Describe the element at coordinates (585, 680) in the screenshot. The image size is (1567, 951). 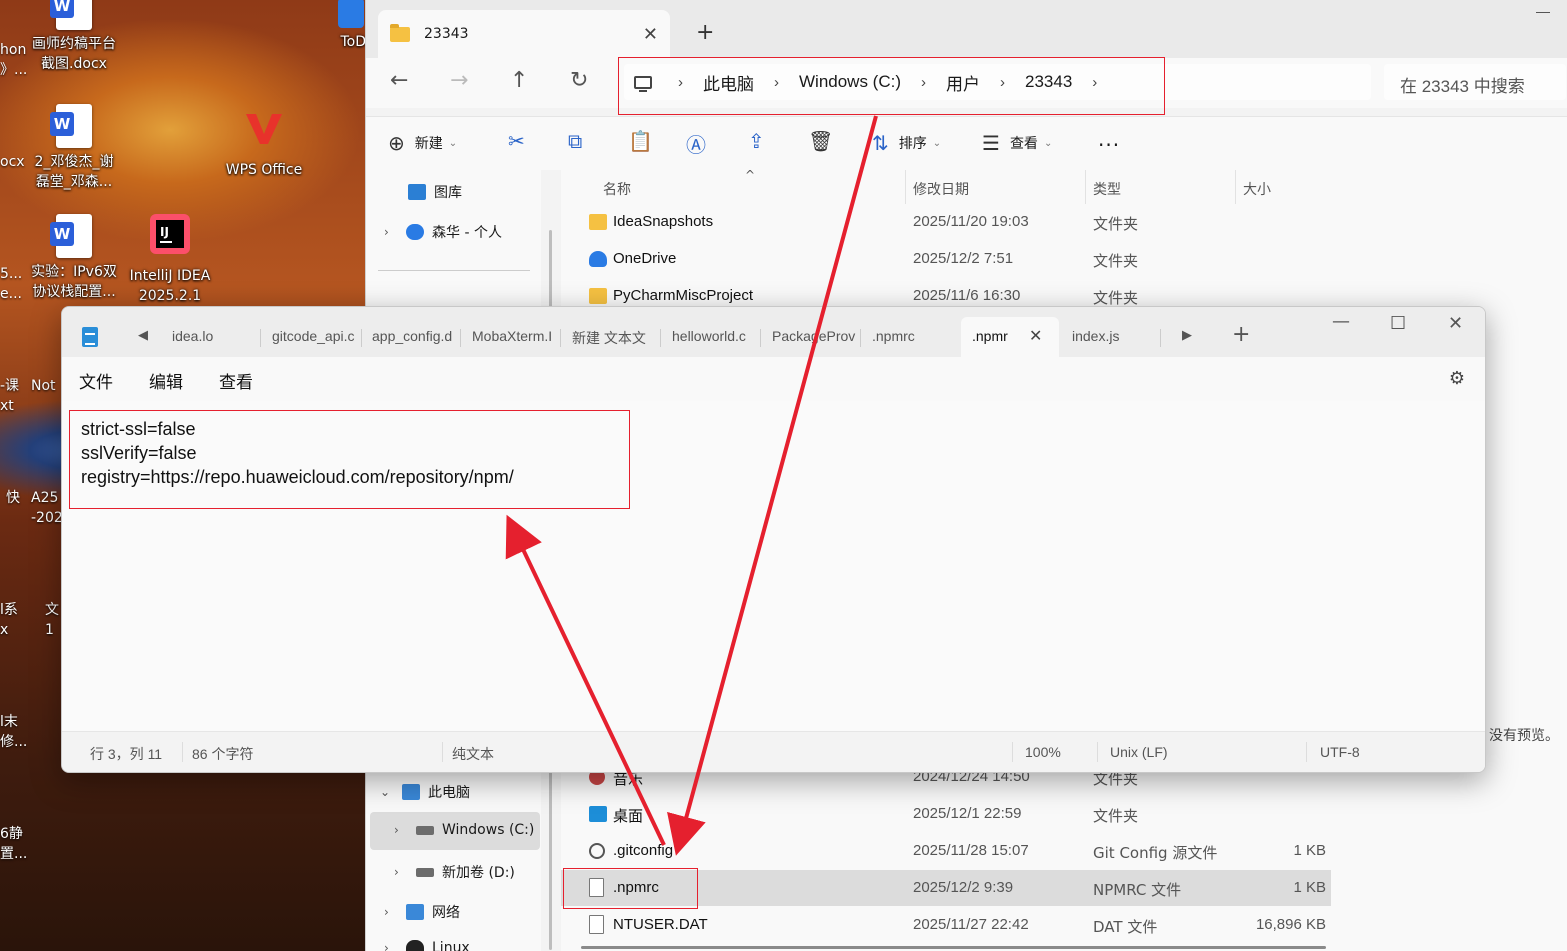
I see `arrow-file-to-content` at that location.